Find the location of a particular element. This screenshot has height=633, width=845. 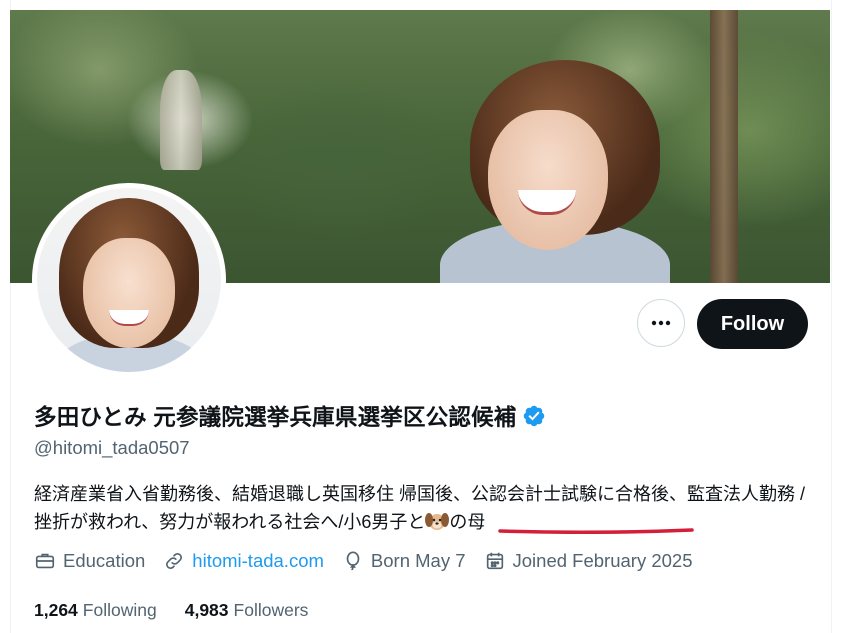

avatar-face is located at coordinates (129, 293).